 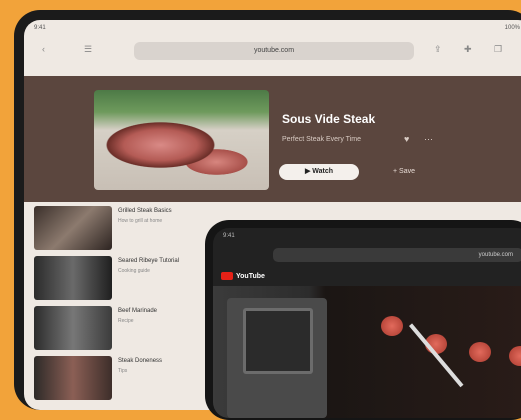 What do you see at coordinates (124, 278) in the screenshot?
I see `list-item: Seared Ribeye Tutorial Cooking guide` at bounding box center [124, 278].